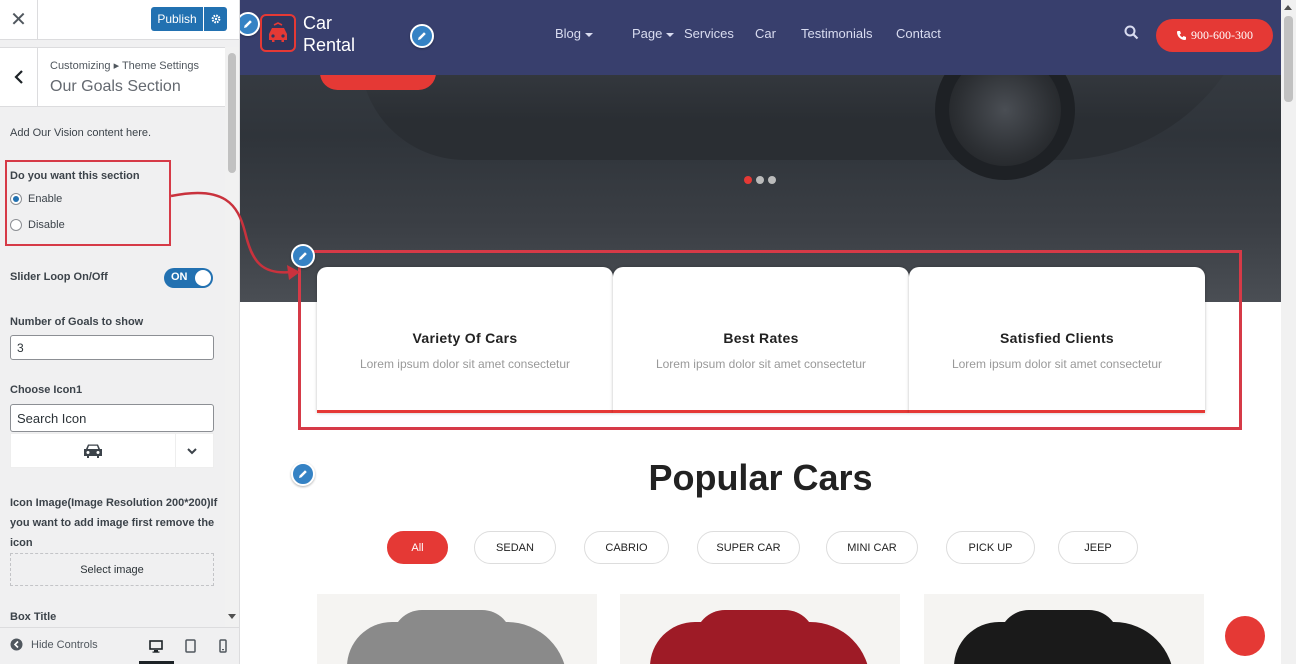 The image size is (1296, 664). I want to click on radio-disable: Disable, so click(37, 225).